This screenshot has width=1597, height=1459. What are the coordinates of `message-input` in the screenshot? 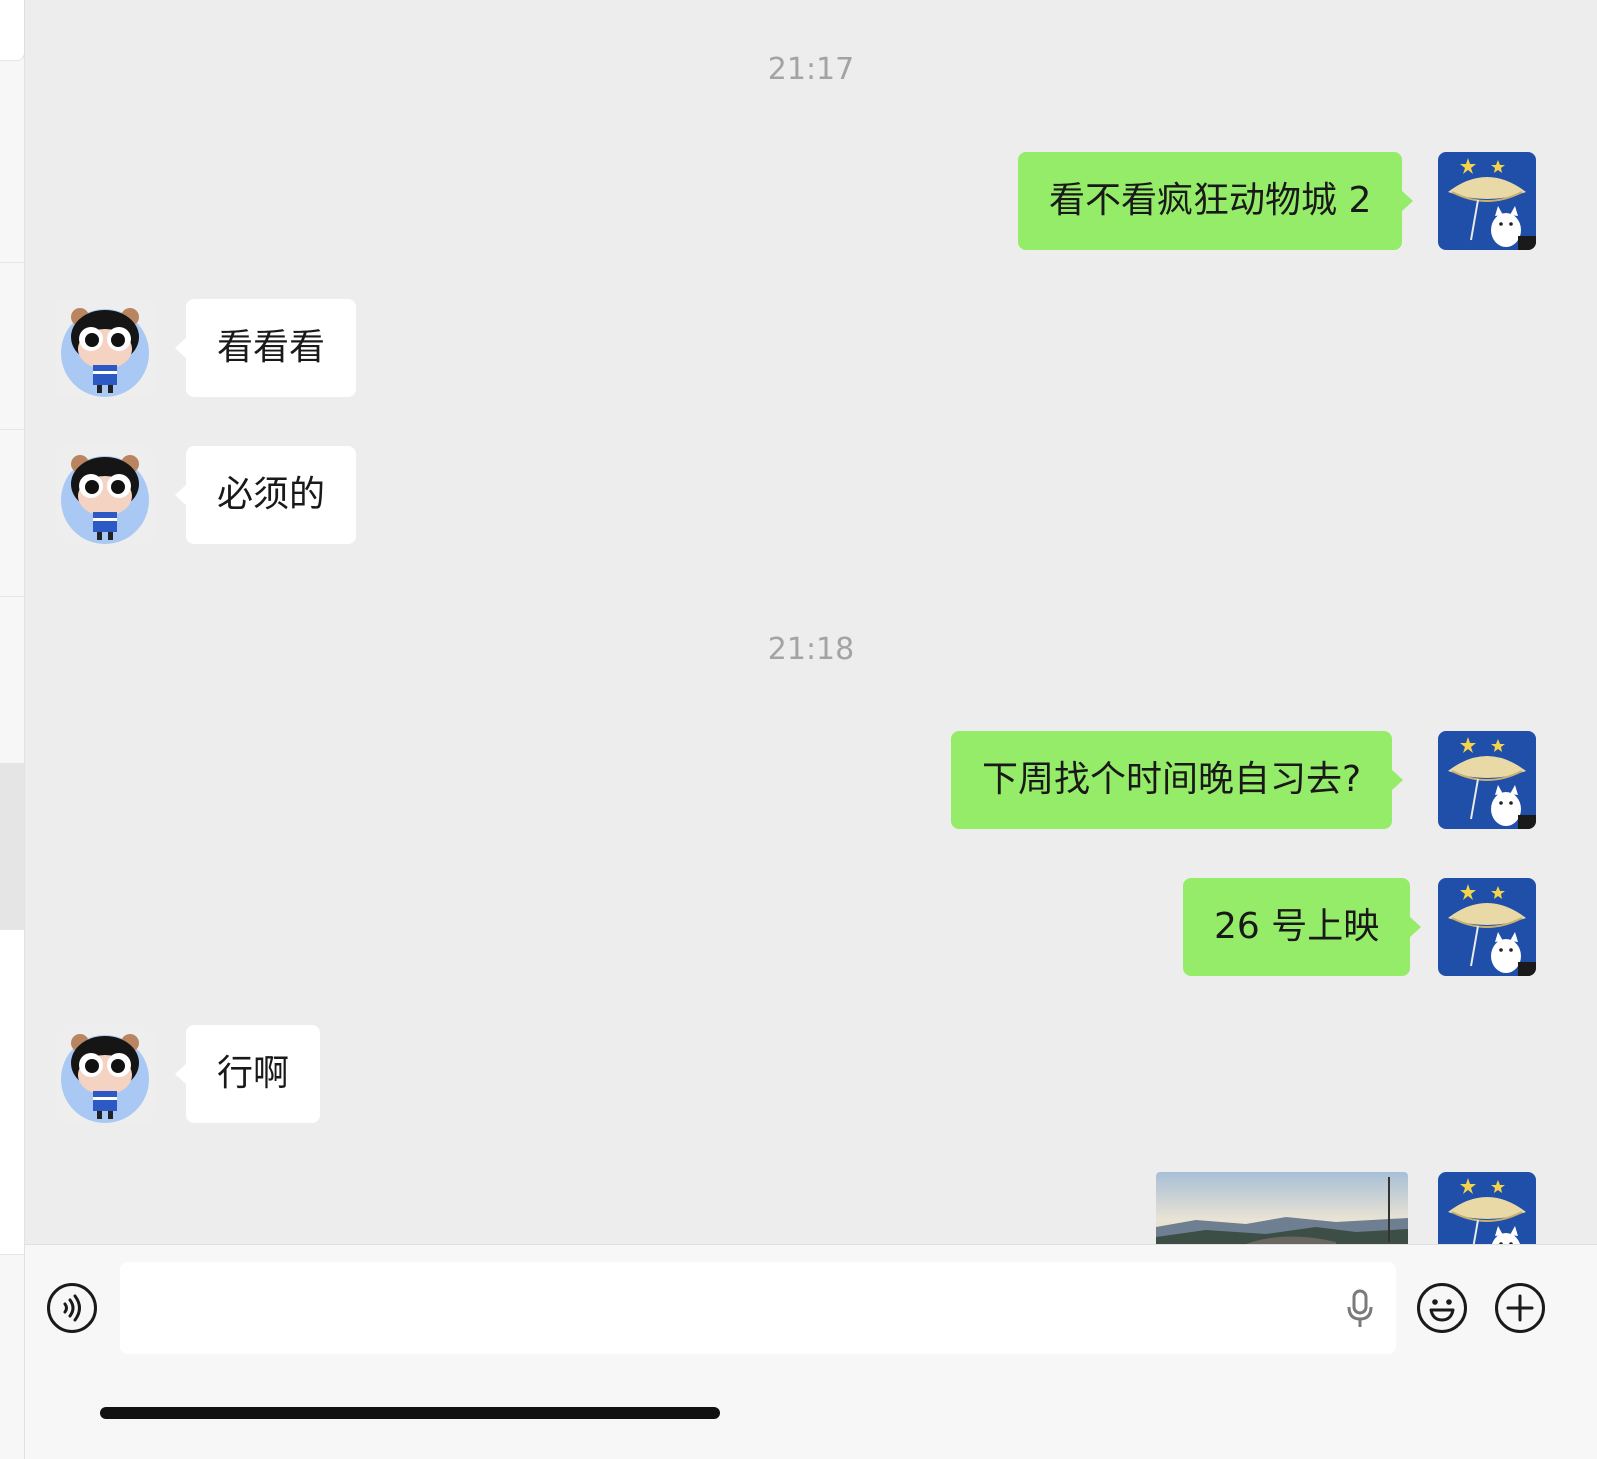 It's located at (758, 1308).